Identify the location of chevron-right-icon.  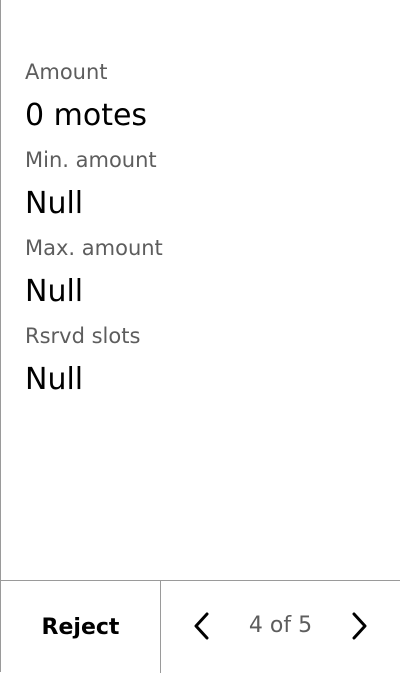
(360, 626).